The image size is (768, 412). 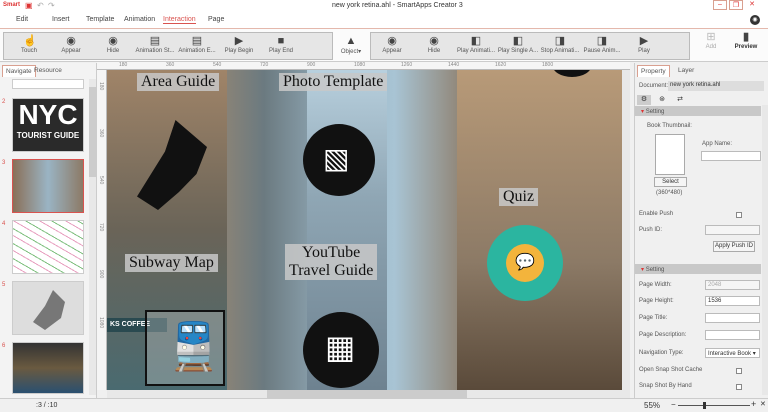 What do you see at coordinates (644, 44) in the screenshot?
I see `play-button: ▶ Play` at bounding box center [644, 44].